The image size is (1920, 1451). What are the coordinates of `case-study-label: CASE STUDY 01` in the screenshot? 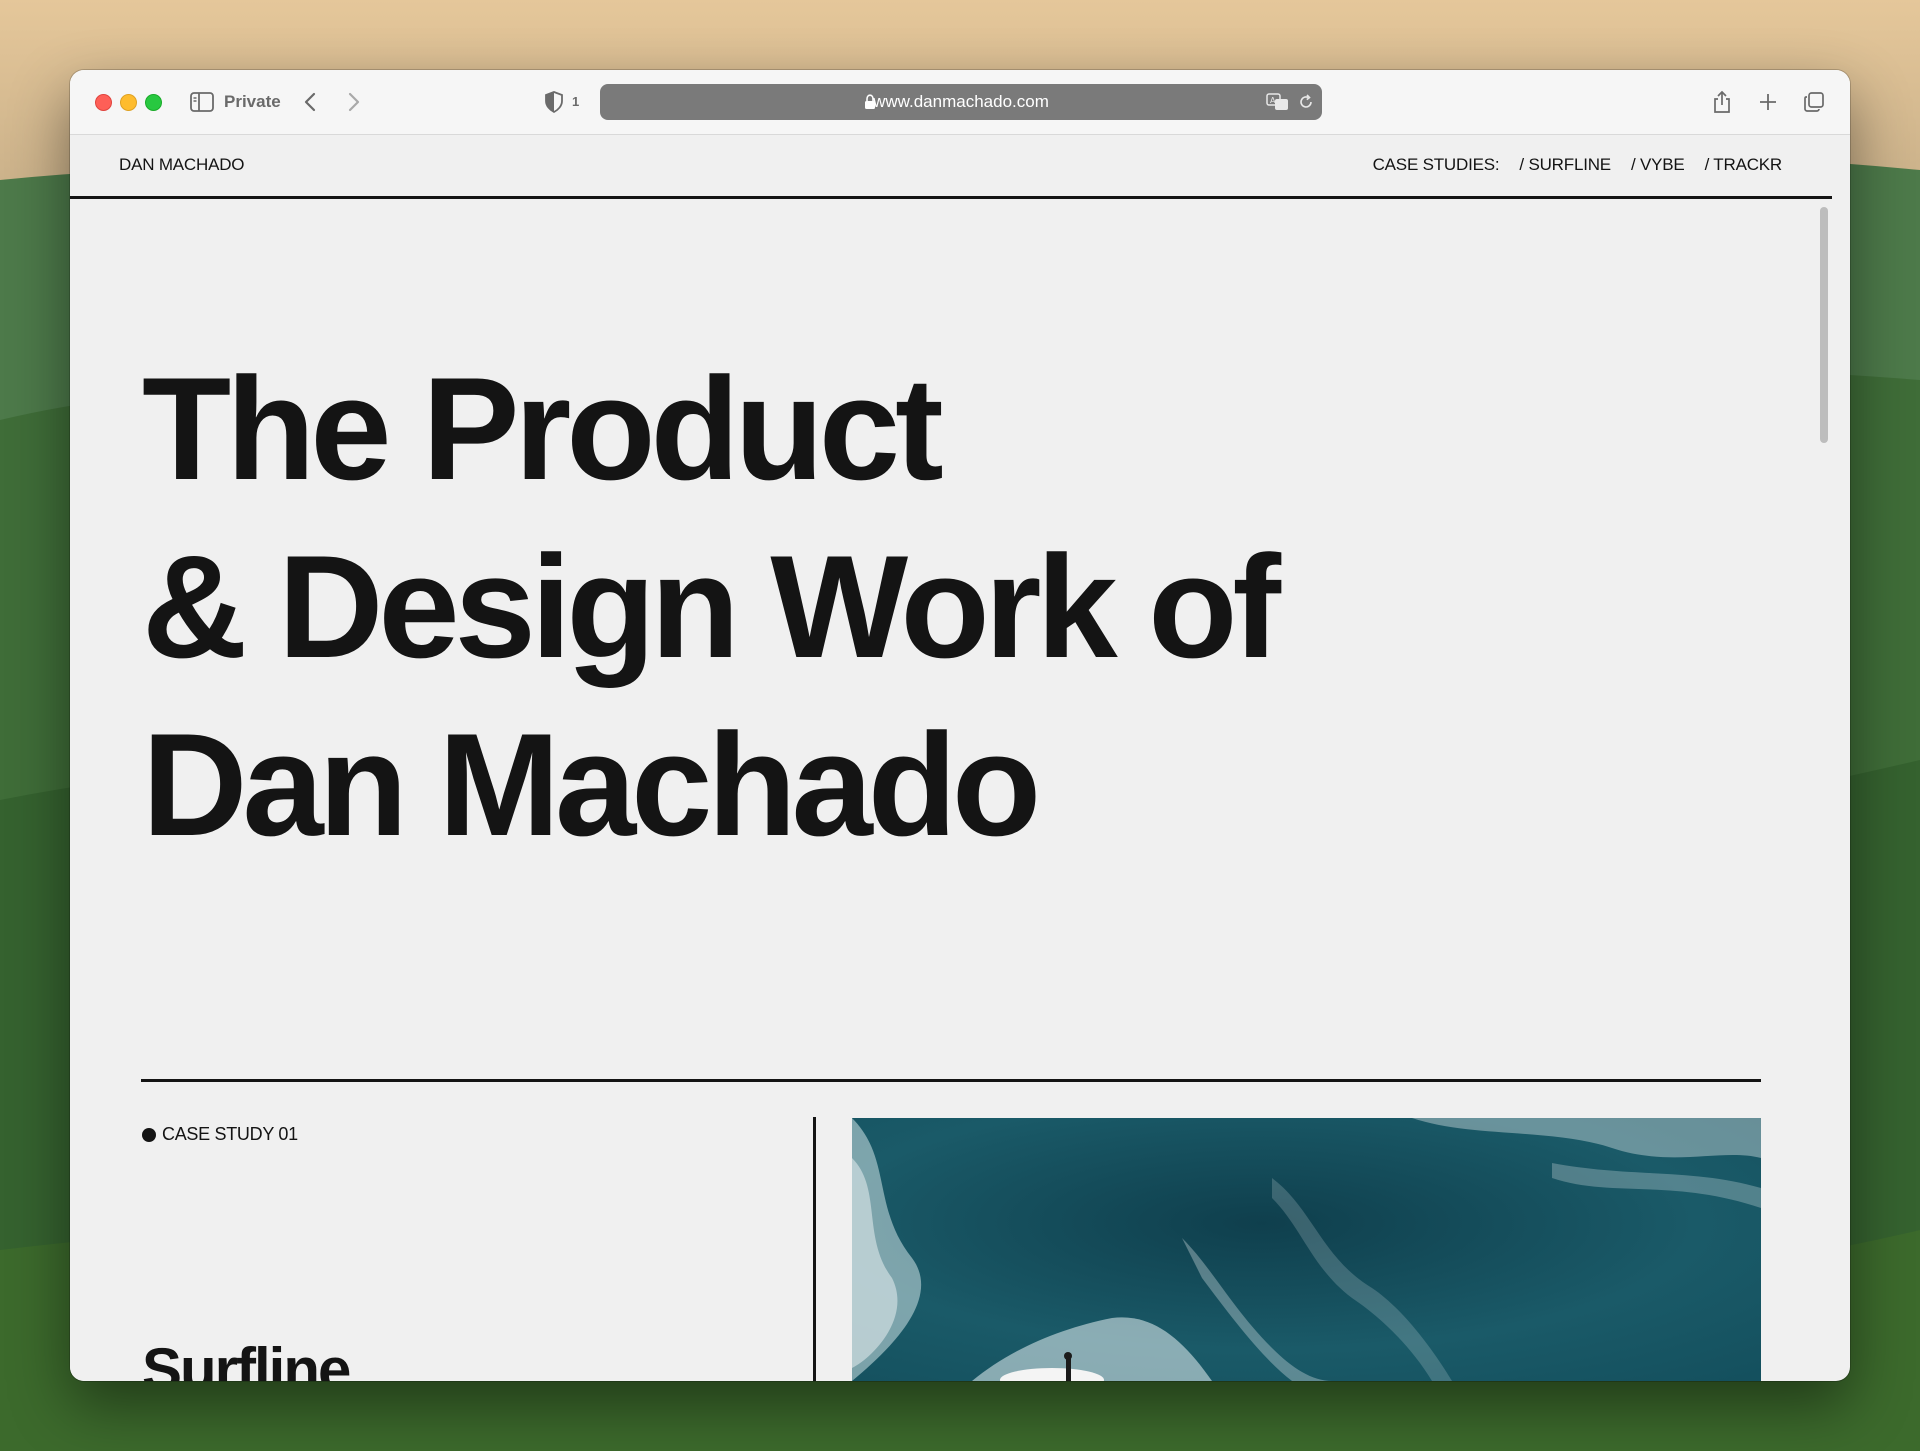 It's located at (220, 1134).